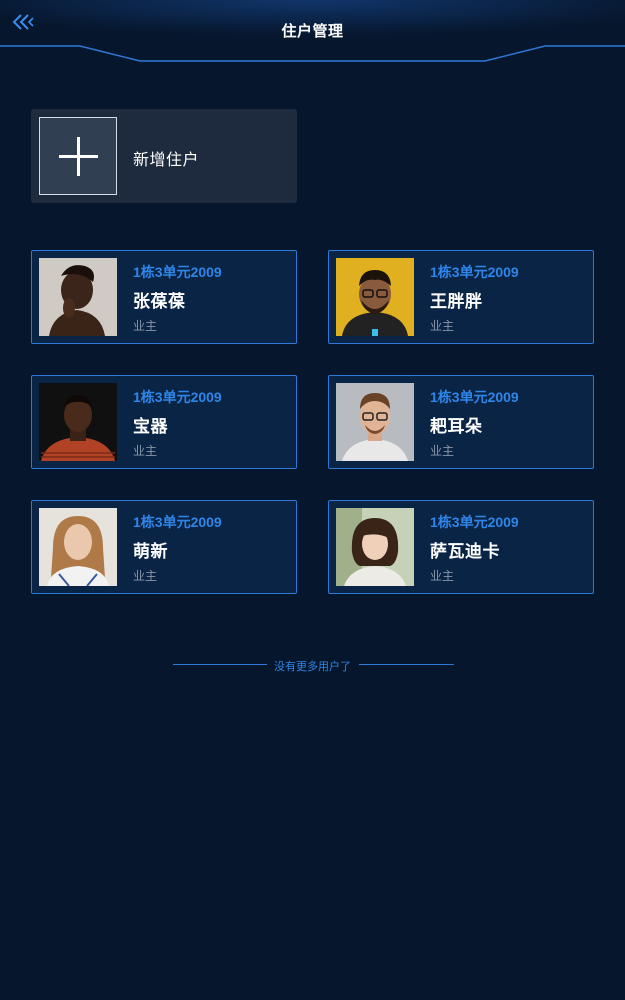  What do you see at coordinates (465, 552) in the screenshot?
I see `resident-name: 萨瓦迪卡` at bounding box center [465, 552].